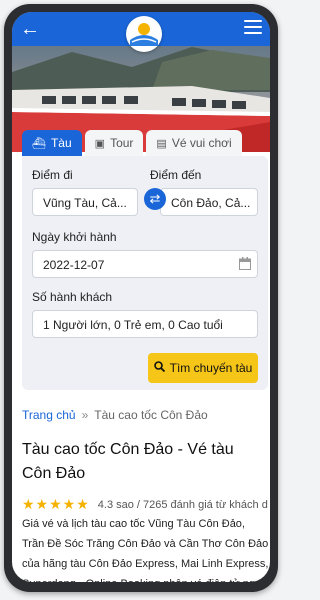  I want to click on breadcrumb-home-link: Trang chủ, so click(49, 415).